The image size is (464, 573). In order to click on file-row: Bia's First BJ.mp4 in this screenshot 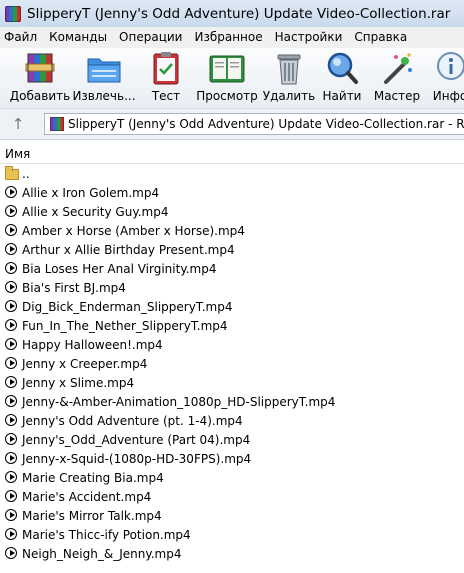, I will do `click(232, 287)`.